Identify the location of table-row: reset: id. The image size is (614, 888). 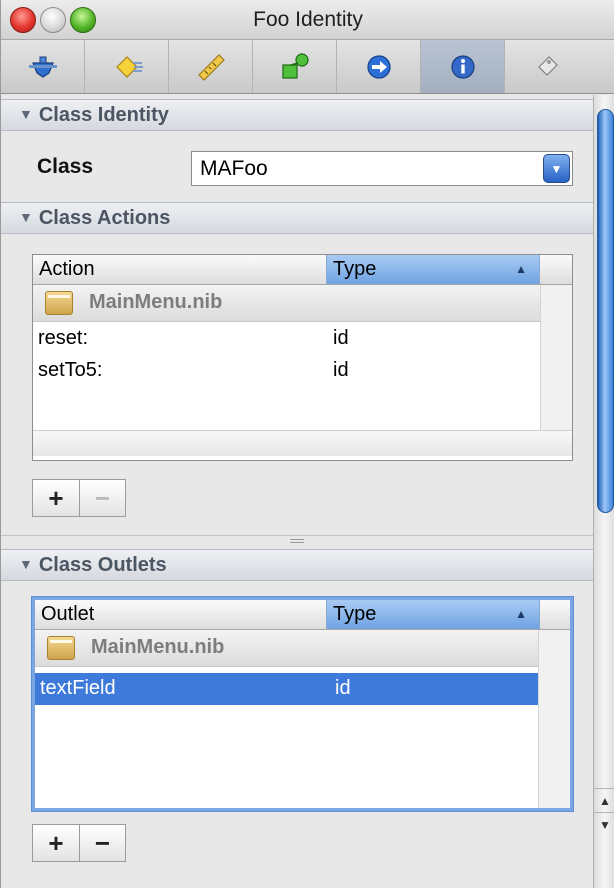
(286, 339).